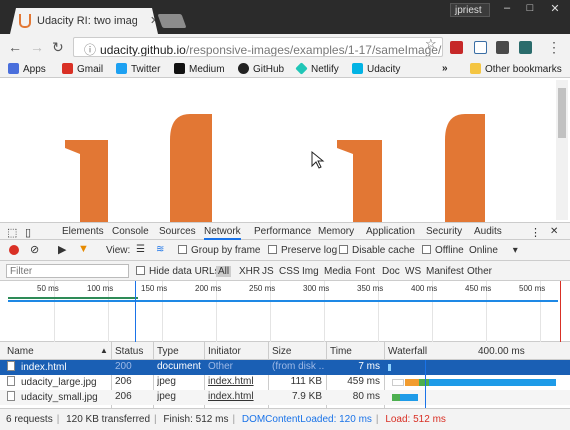 This screenshot has height=430, width=570. I want to click on tab-memory: Memory, so click(336, 231).